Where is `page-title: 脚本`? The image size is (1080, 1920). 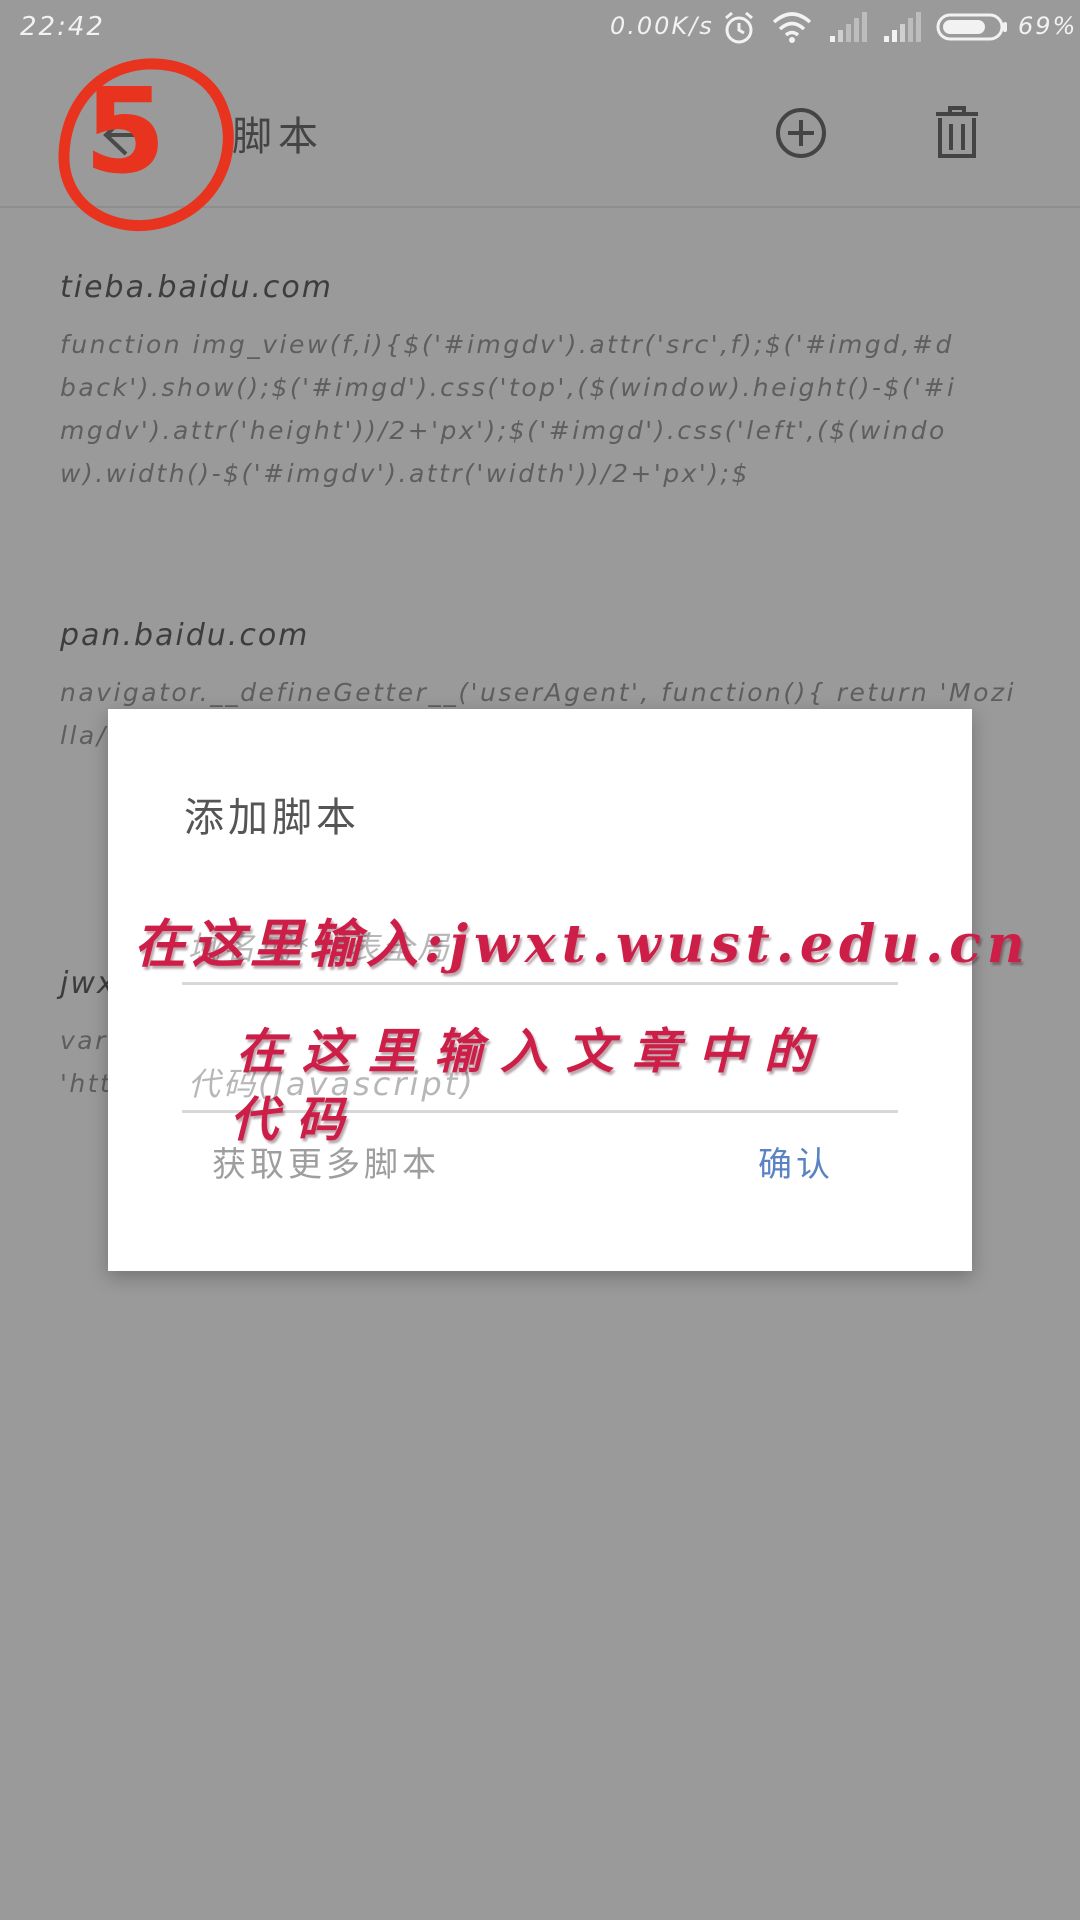 page-title: 脚本 is located at coordinates (278, 137).